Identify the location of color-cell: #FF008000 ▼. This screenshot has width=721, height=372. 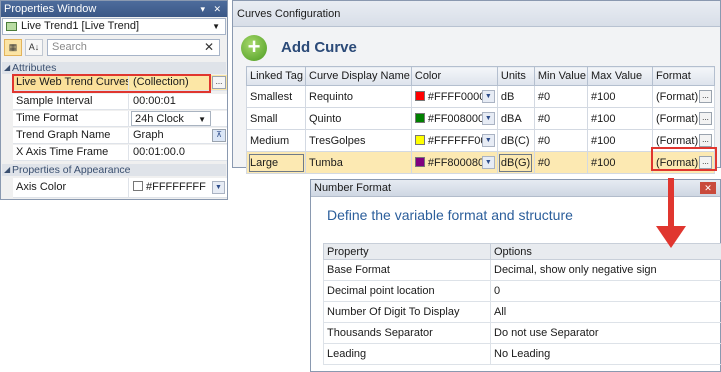
(454, 118).